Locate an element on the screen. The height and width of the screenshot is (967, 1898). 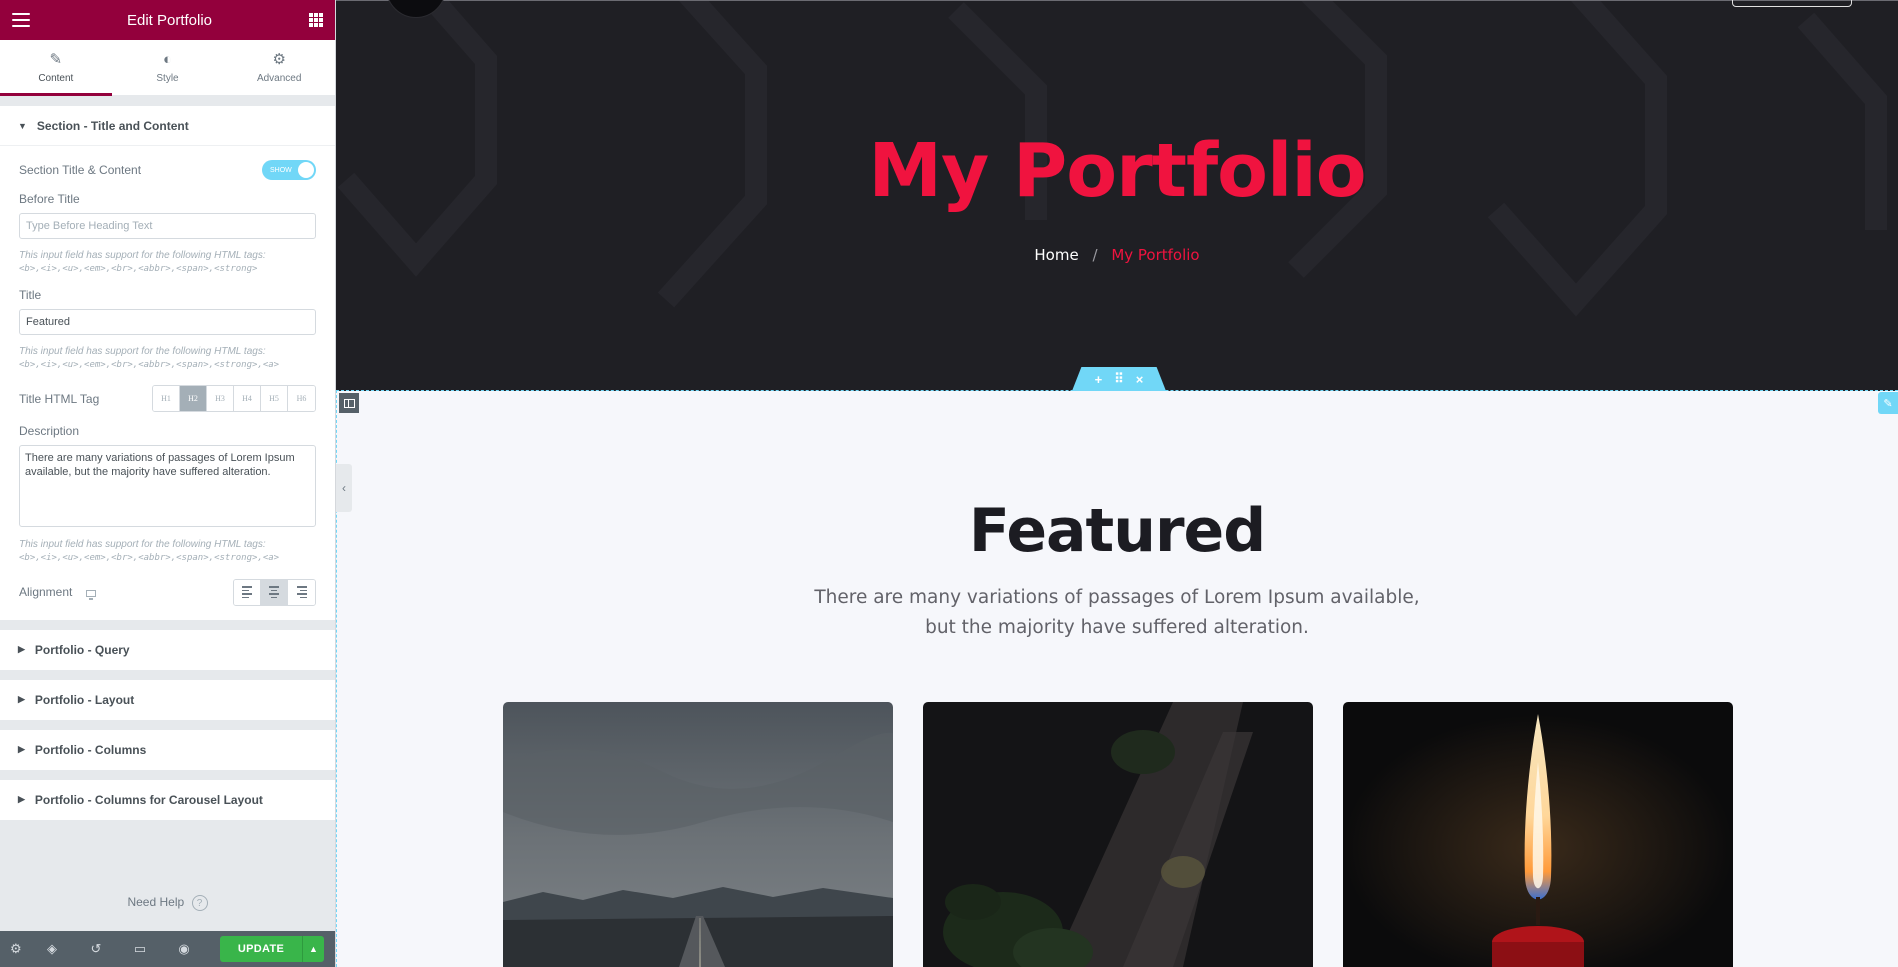
alignment-label-wrap: Alignment is located at coordinates (57, 592).